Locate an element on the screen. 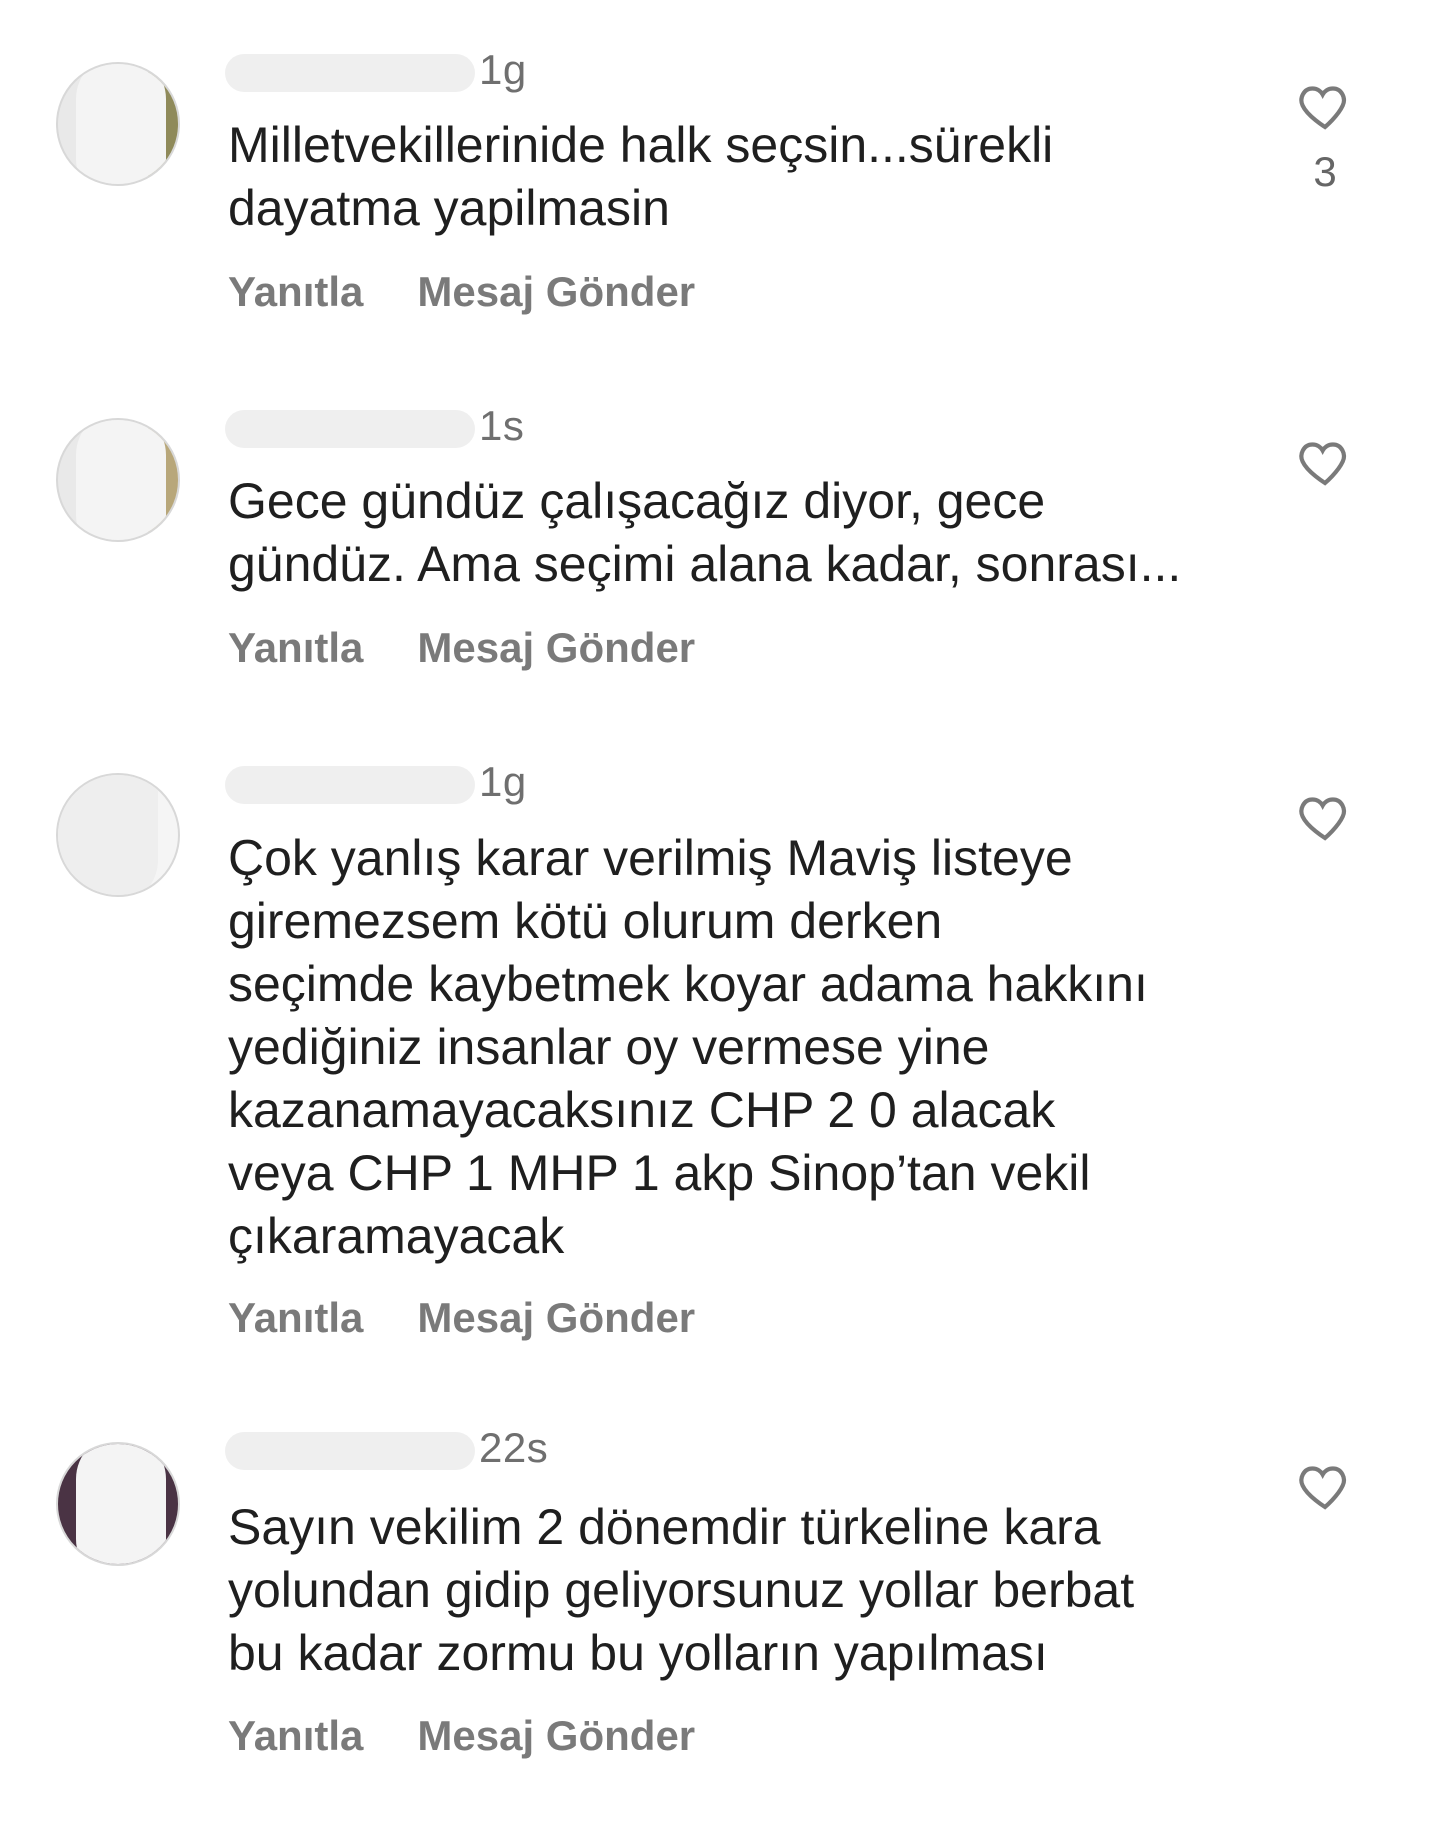 The height and width of the screenshot is (1825, 1440). username: 1s is located at coordinates (374, 426).